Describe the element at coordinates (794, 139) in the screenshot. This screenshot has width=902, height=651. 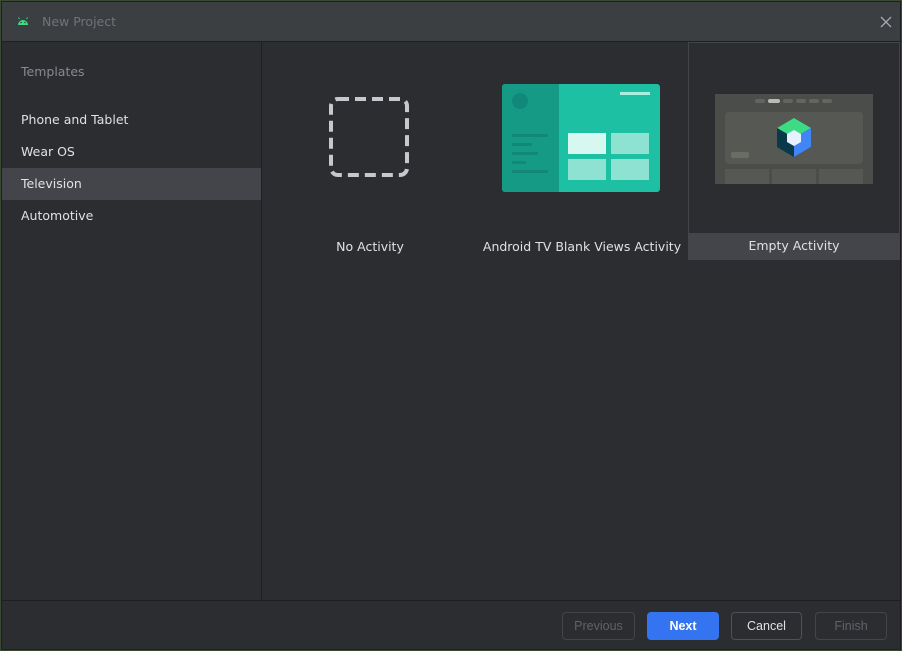
I see `compose-empty-activity-thumbnail` at that location.